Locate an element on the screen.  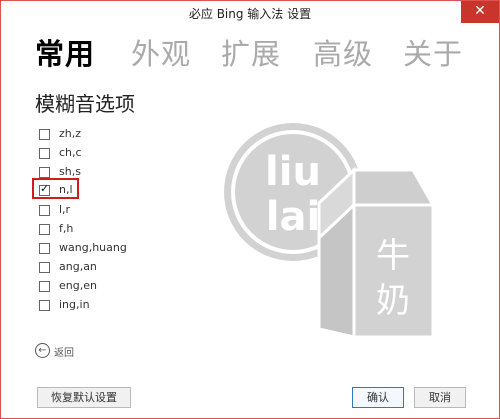
option-ang-an: ang,an is located at coordinates (122, 266).